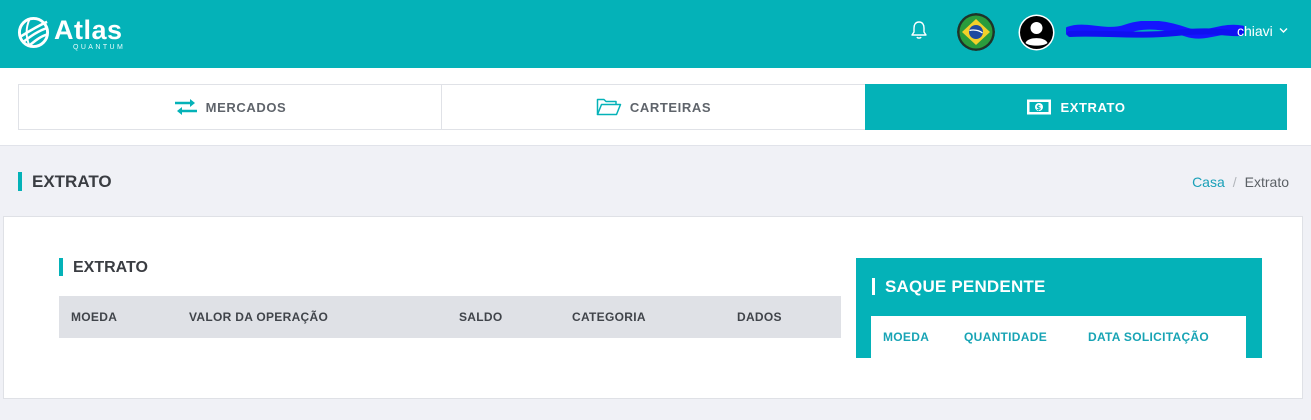 Image resolution: width=1311 pixels, height=420 pixels. Describe the element at coordinates (609, 317) in the screenshot. I see `column-header-categoria: CATEGORIA` at that location.